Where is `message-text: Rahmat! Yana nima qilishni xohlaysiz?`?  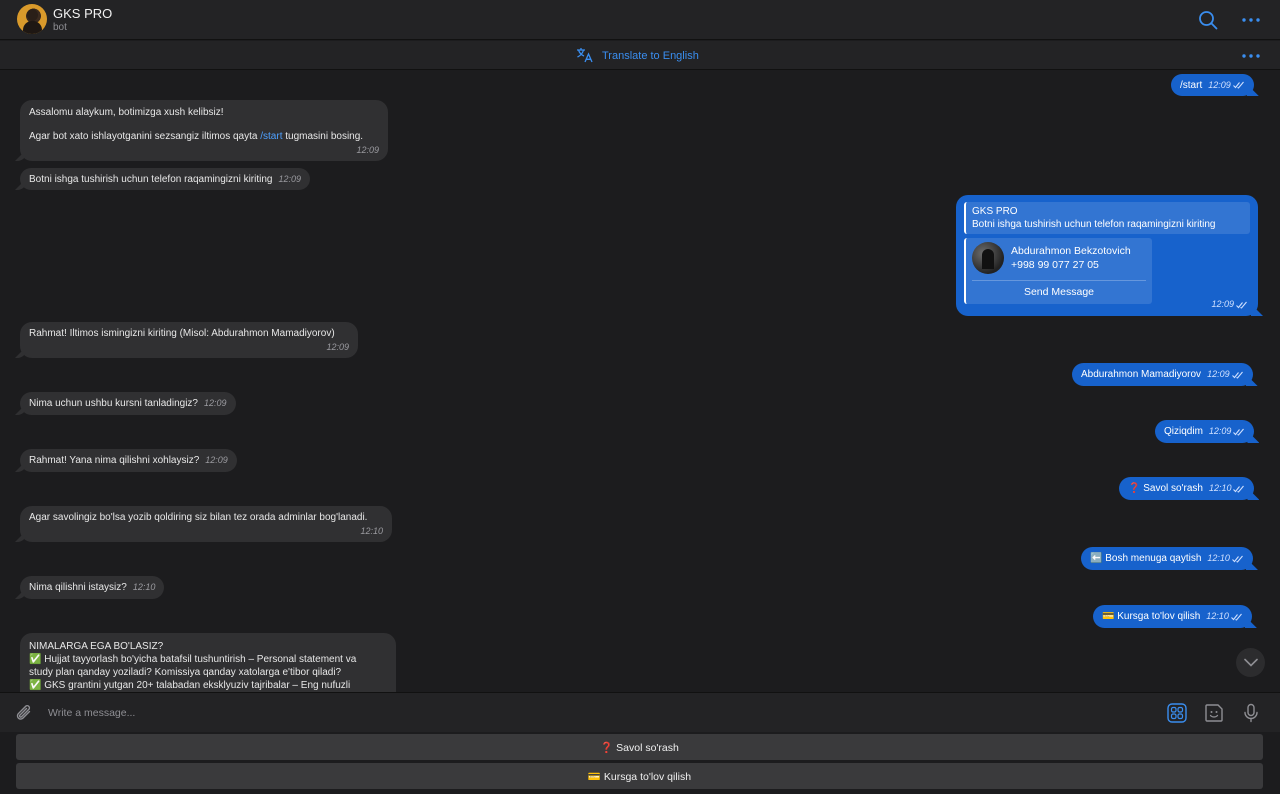 message-text: Rahmat! Yana nima qilishni xohlaysiz? is located at coordinates (114, 460).